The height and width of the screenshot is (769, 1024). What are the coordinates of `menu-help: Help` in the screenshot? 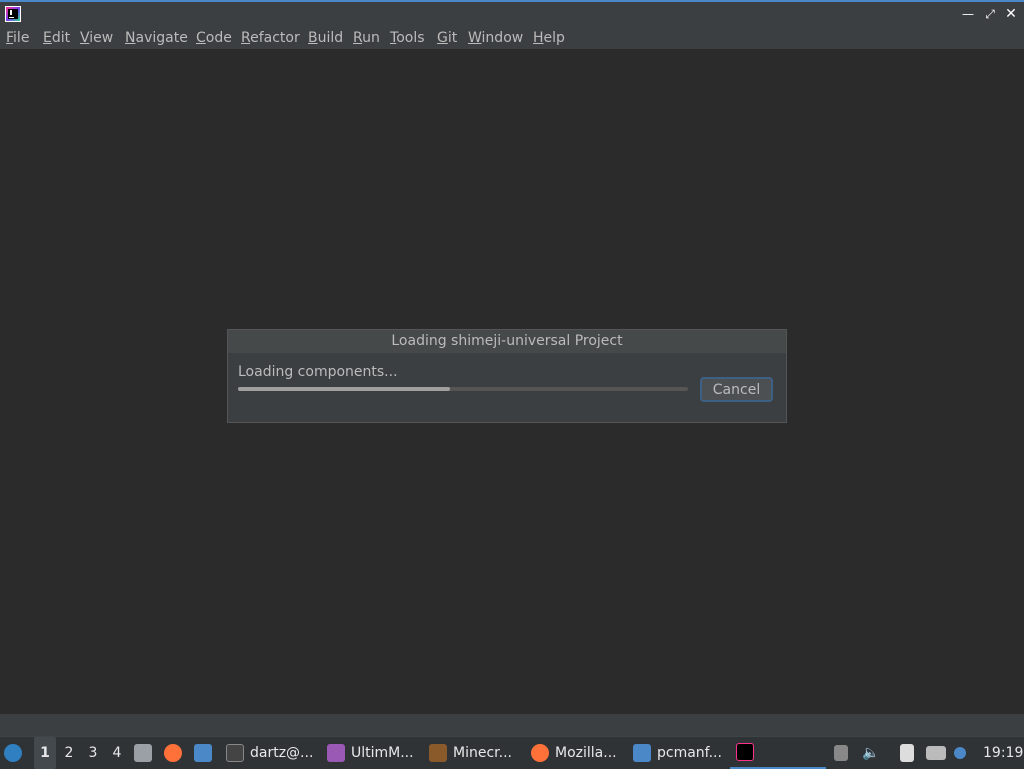 It's located at (549, 38).